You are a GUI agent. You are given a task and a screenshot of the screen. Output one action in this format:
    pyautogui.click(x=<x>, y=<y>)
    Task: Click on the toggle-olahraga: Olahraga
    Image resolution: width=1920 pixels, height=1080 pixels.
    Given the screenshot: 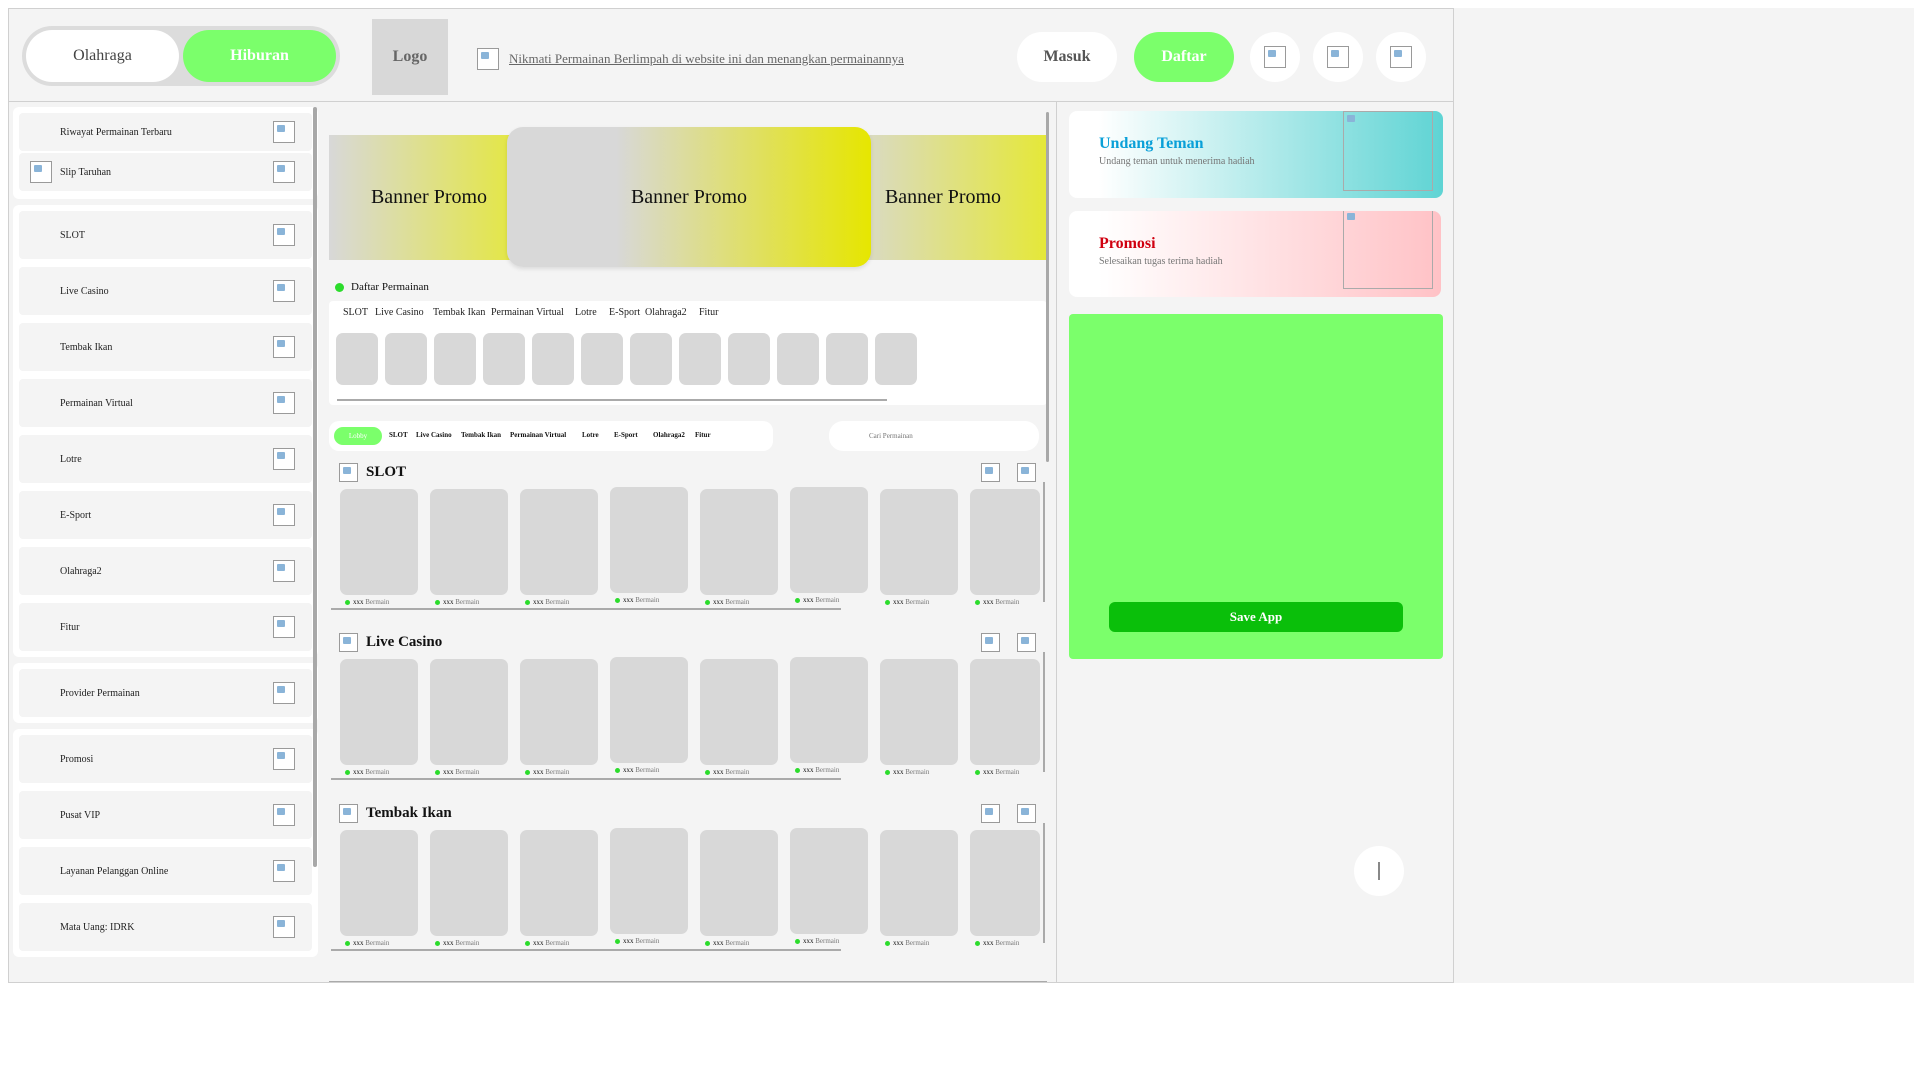 What is the action you would take?
    pyautogui.click(x=102, y=56)
    